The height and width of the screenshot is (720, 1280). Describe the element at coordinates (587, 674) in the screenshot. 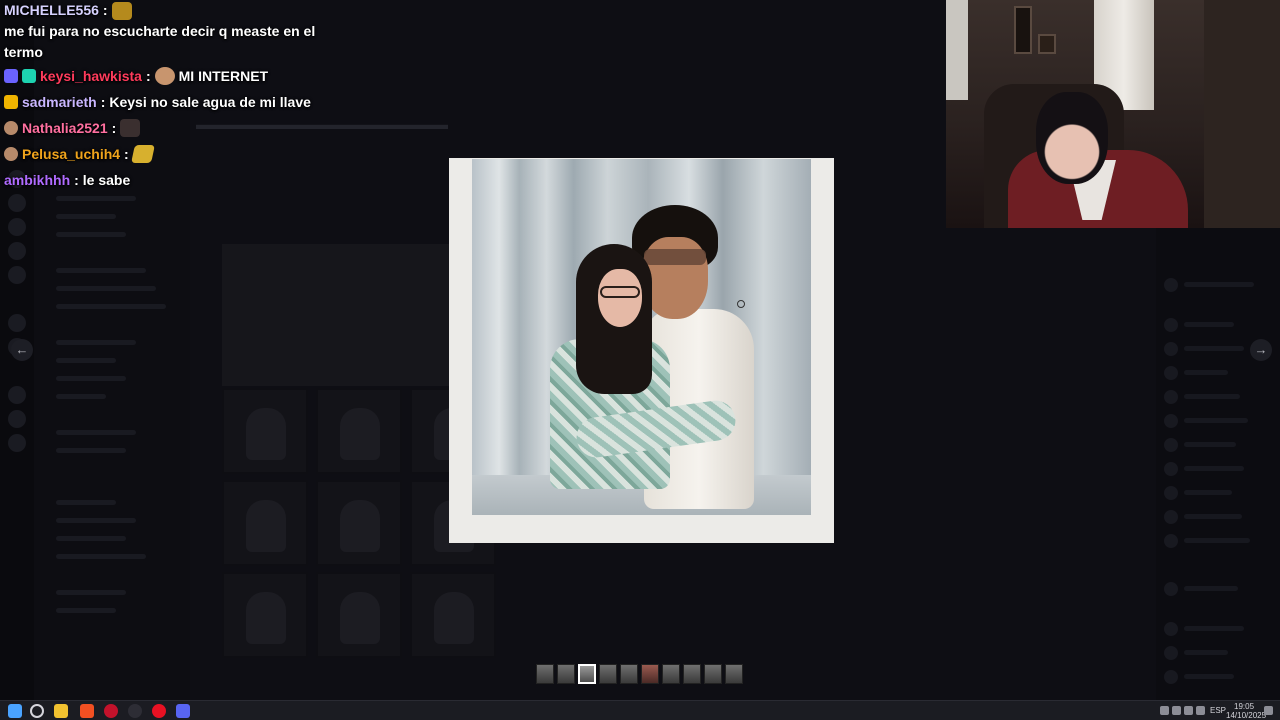

I see `thumbnail-active` at that location.